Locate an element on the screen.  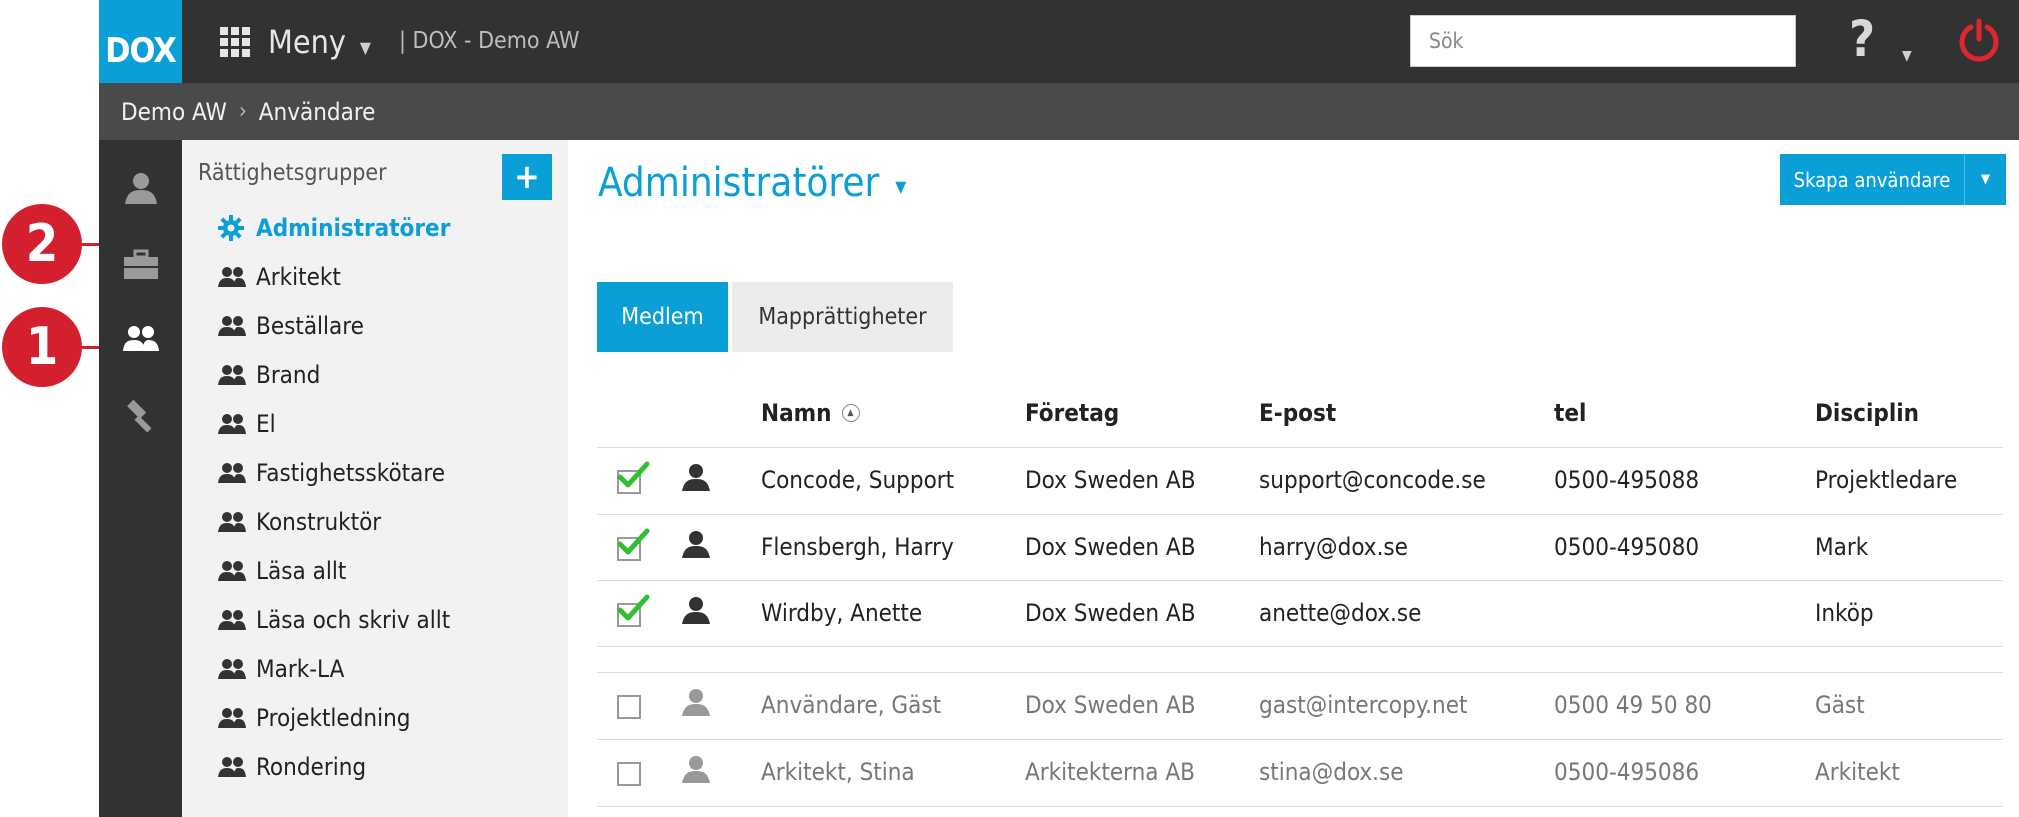
annotation-marker-2: 2 is located at coordinates (42, 244).